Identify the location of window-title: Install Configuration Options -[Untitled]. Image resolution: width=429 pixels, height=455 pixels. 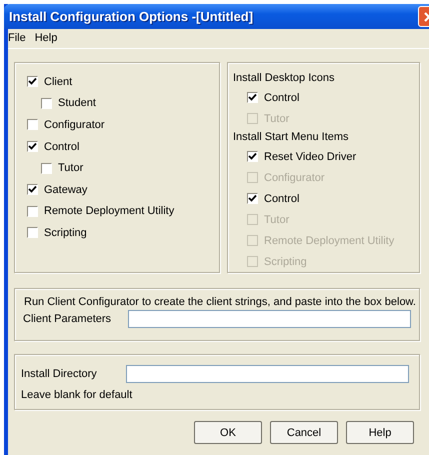
(131, 16).